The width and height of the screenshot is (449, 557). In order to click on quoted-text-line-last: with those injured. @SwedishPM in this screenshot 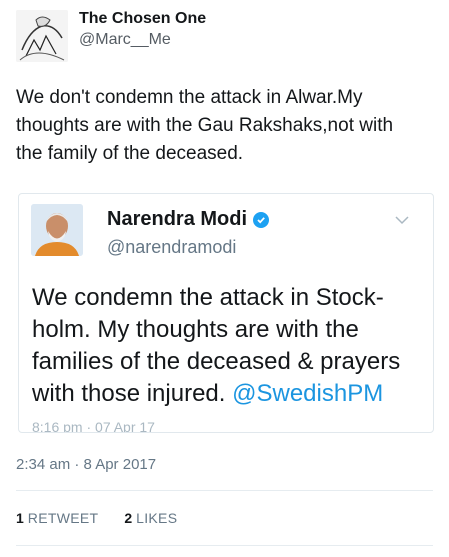, I will do `click(230, 394)`.